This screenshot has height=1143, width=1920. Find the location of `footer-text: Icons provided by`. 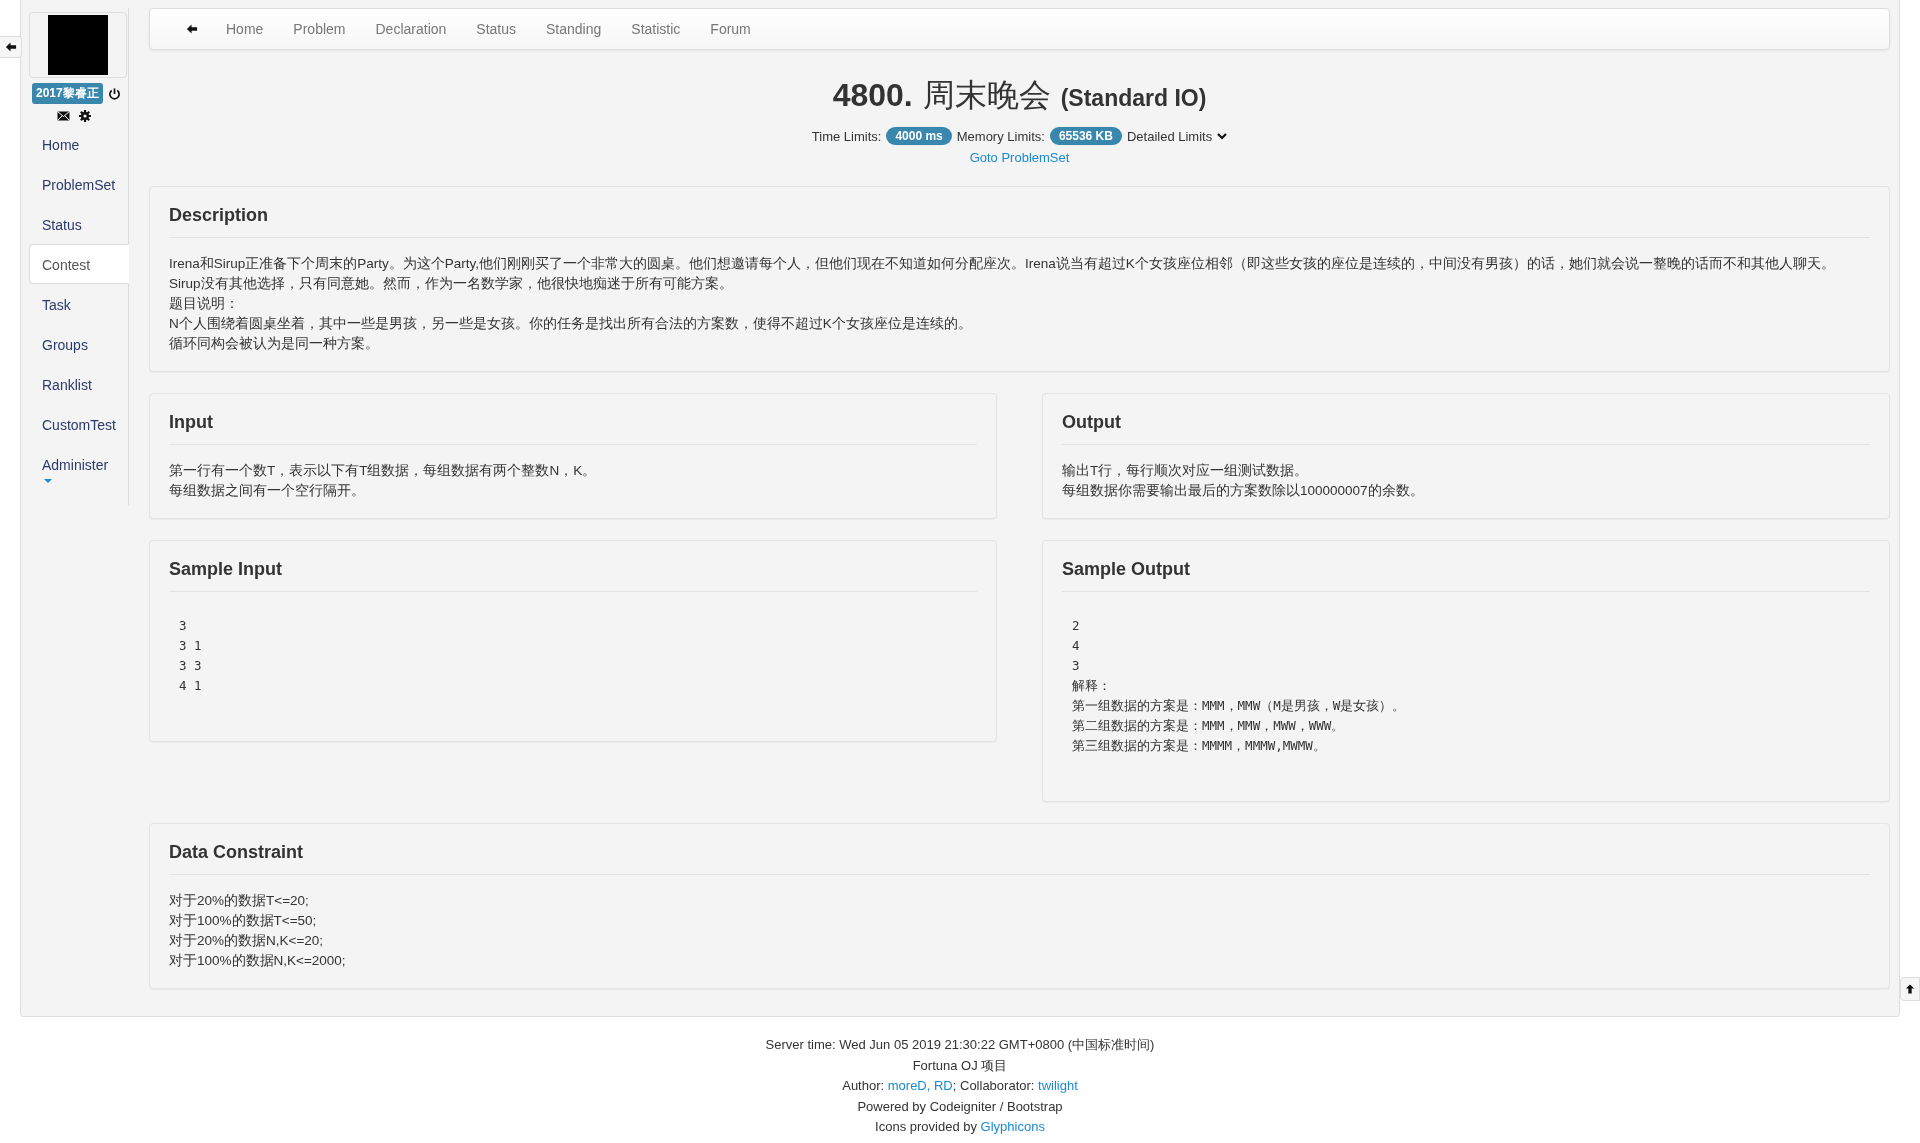

footer-text: Icons provided by is located at coordinates (926, 1126).